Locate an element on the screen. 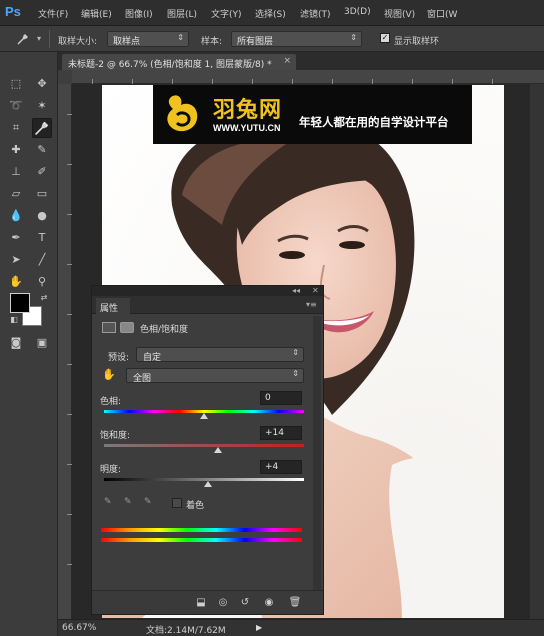 The height and width of the screenshot is (636, 544). status-bar: 66.67% 文档:2.14M/7.62M ▶ is located at coordinates (301, 627).